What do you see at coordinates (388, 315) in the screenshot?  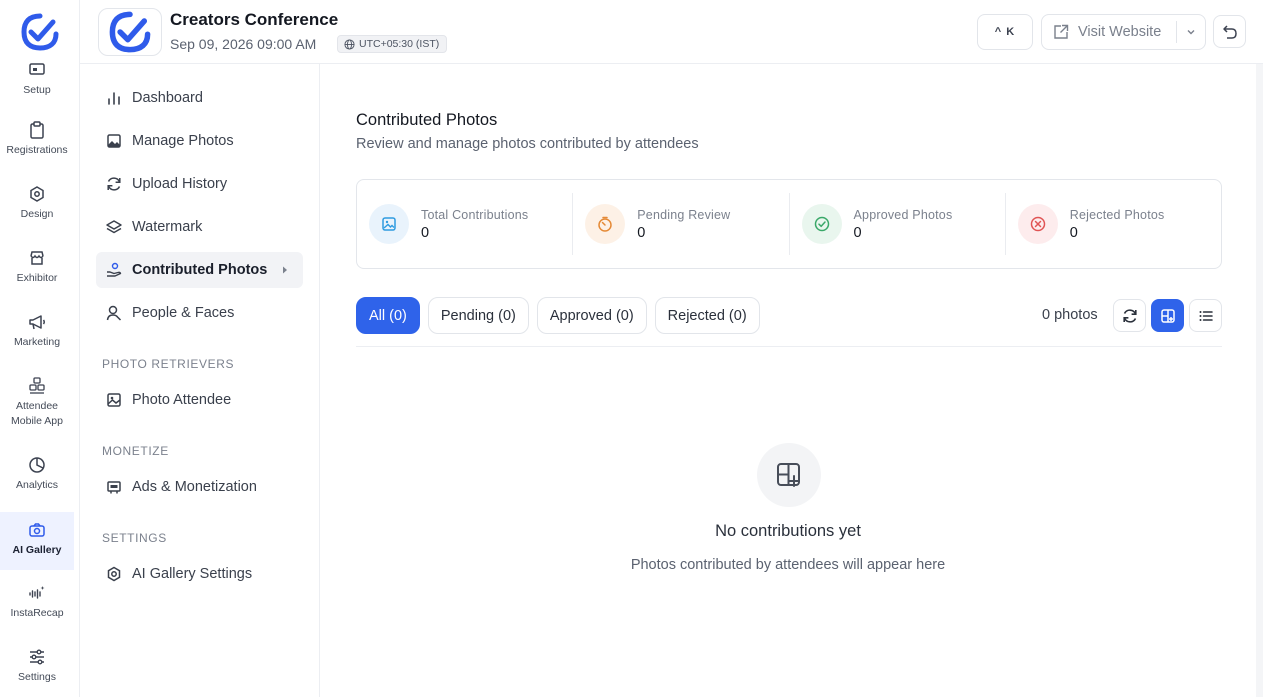 I see `tab-all: All (0)` at bounding box center [388, 315].